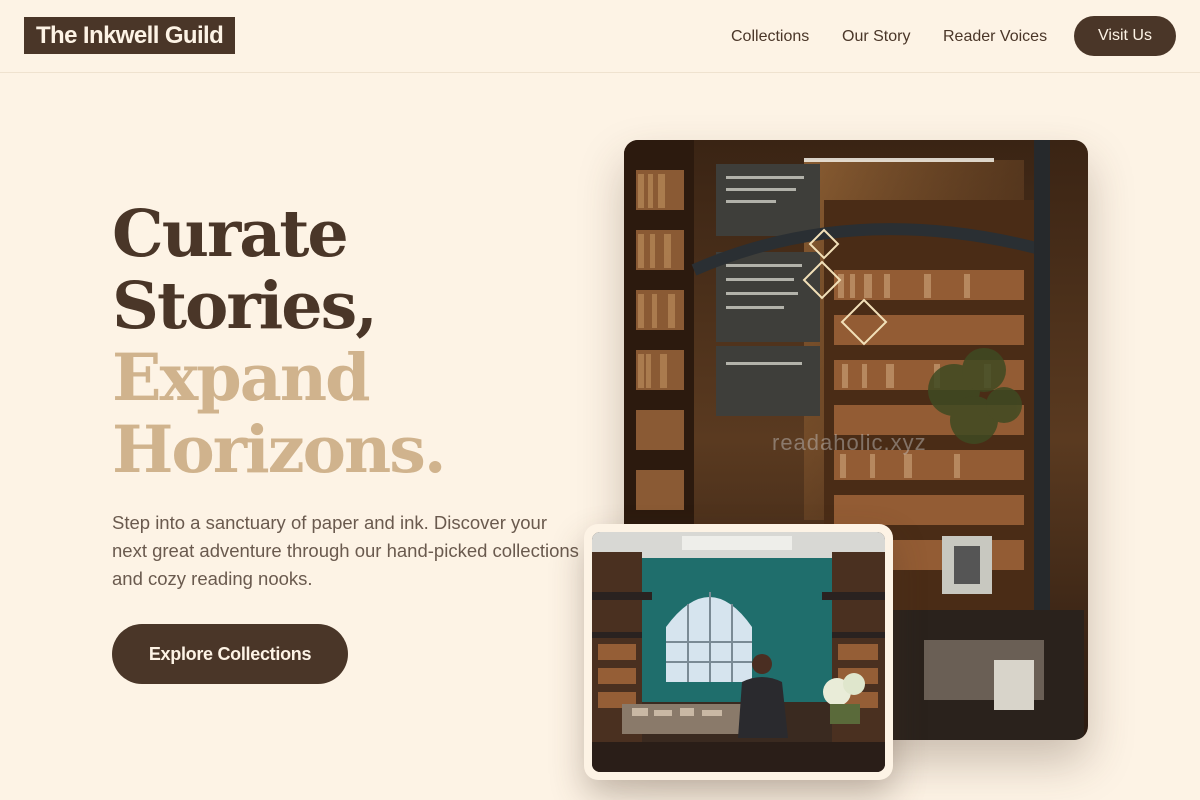 Image resolution: width=1200 pixels, height=800 pixels. I want to click on site-logo: The Inkwell Guild, so click(130, 35).